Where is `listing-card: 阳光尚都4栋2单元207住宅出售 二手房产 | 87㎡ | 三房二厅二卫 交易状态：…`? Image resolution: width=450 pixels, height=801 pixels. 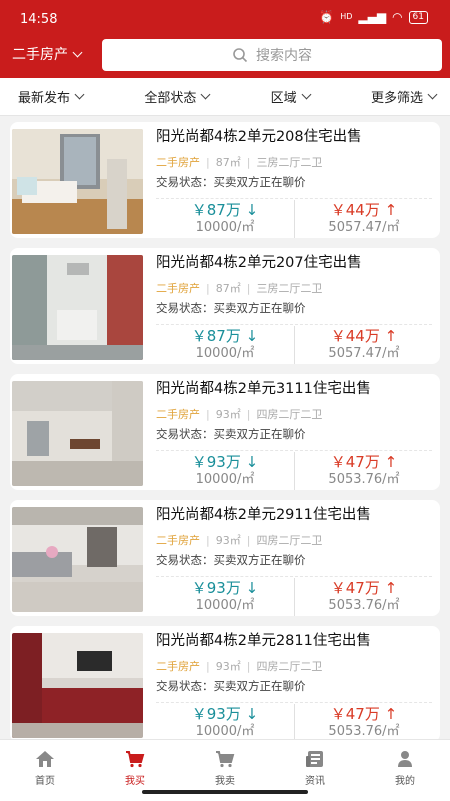
listing-card: 阳光尚都4栋2单元207住宅出售 二手房产 | 87㎡ | 三房二厅二卫 交易状态：… is located at coordinates (225, 306).